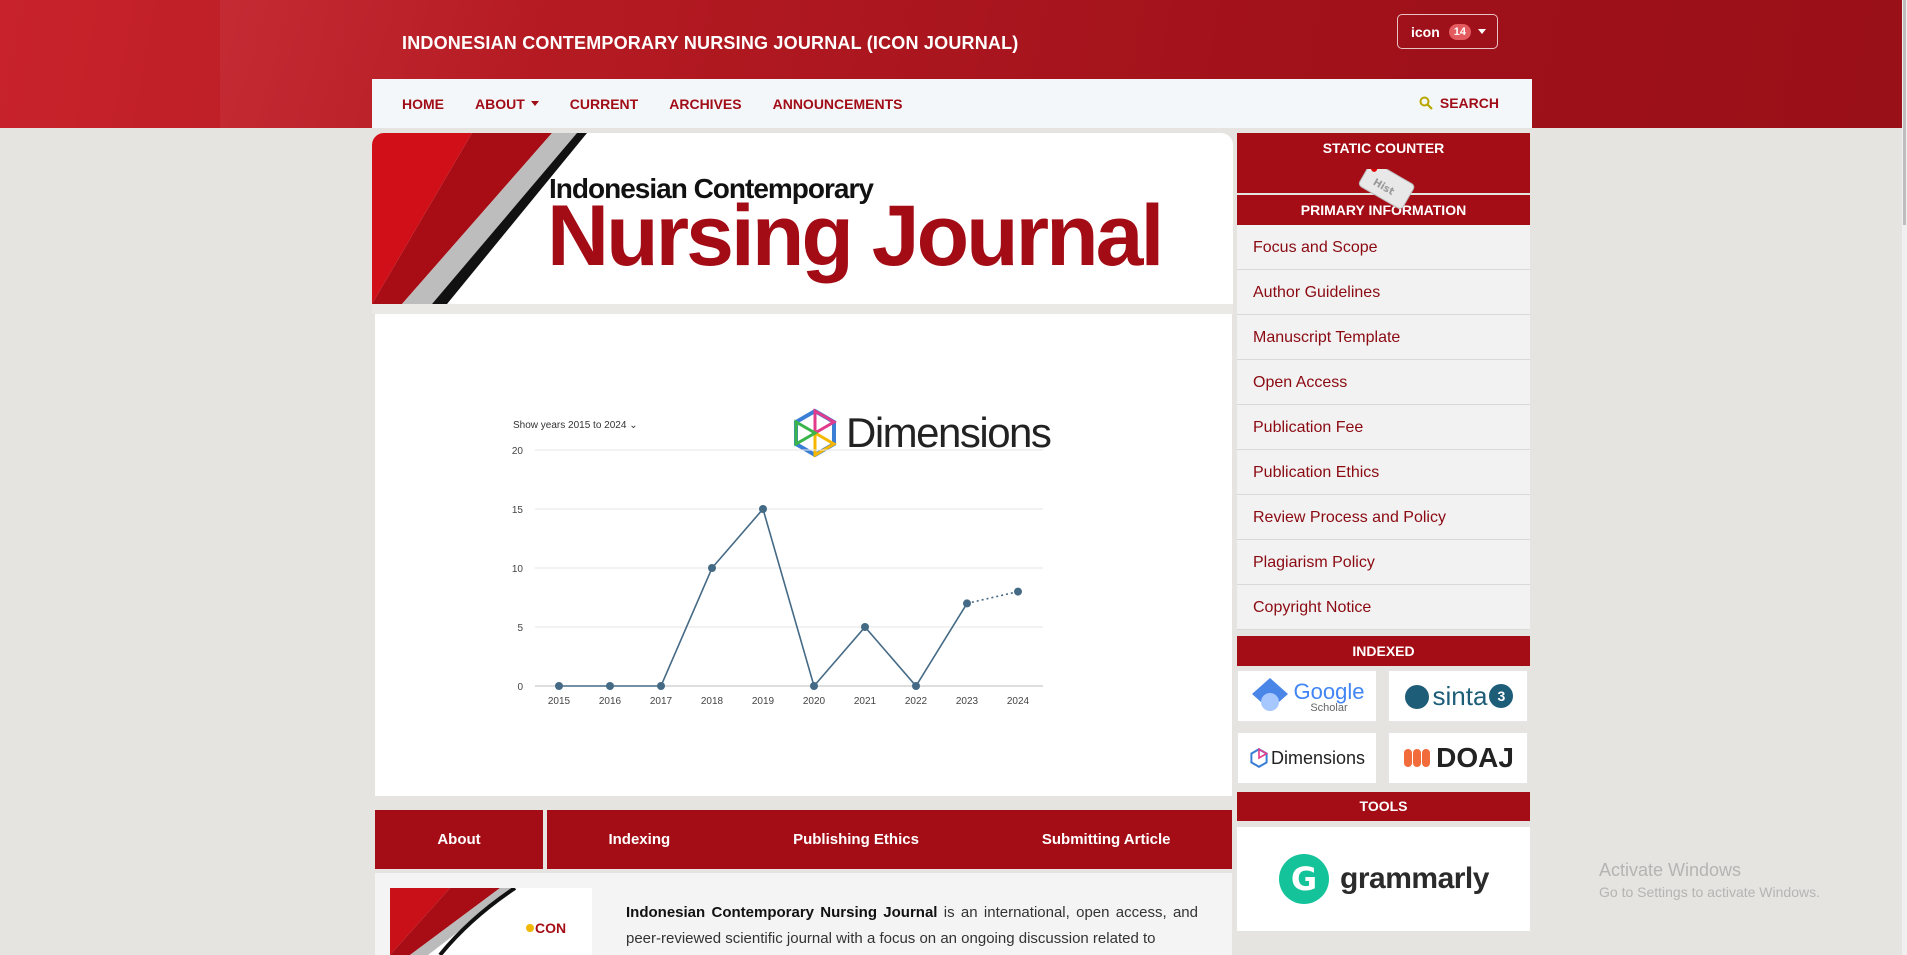 This screenshot has height=955, width=1907. I want to click on y-tick-label: 20, so click(518, 451).